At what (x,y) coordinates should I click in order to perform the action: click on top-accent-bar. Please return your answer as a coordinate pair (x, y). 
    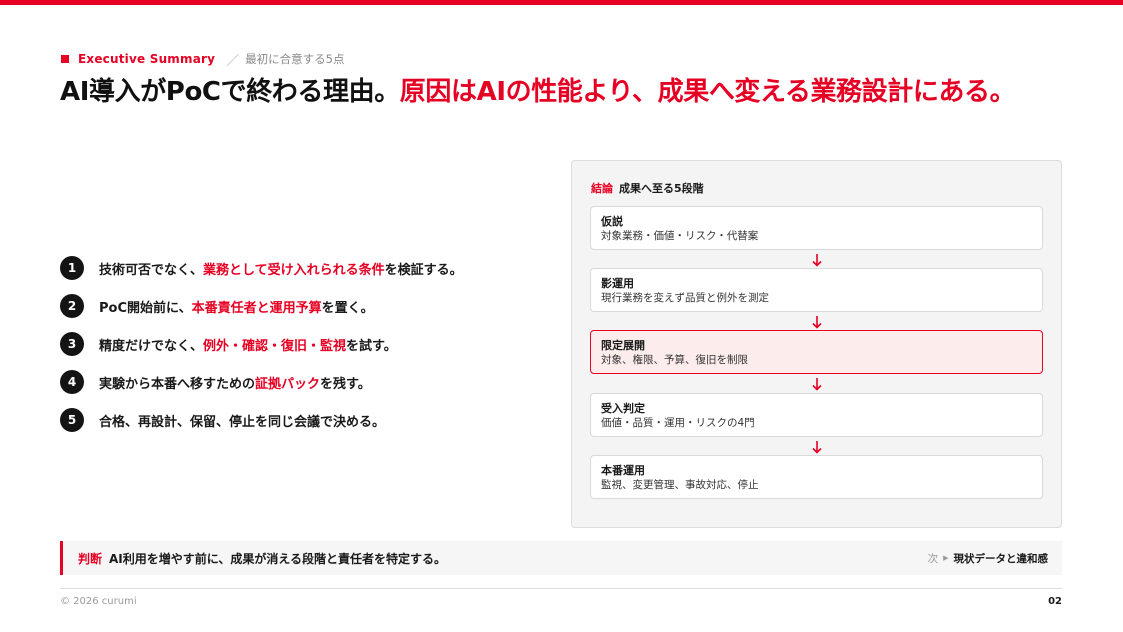
    Looking at the image, I should click on (561, 2).